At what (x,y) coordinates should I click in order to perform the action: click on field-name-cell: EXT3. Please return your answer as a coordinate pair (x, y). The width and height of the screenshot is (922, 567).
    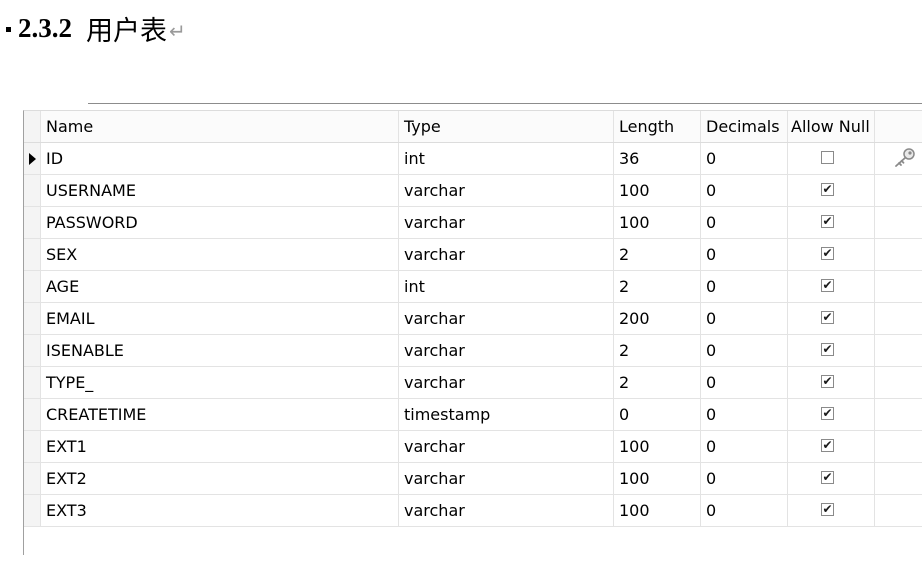
    Looking at the image, I should click on (220, 510).